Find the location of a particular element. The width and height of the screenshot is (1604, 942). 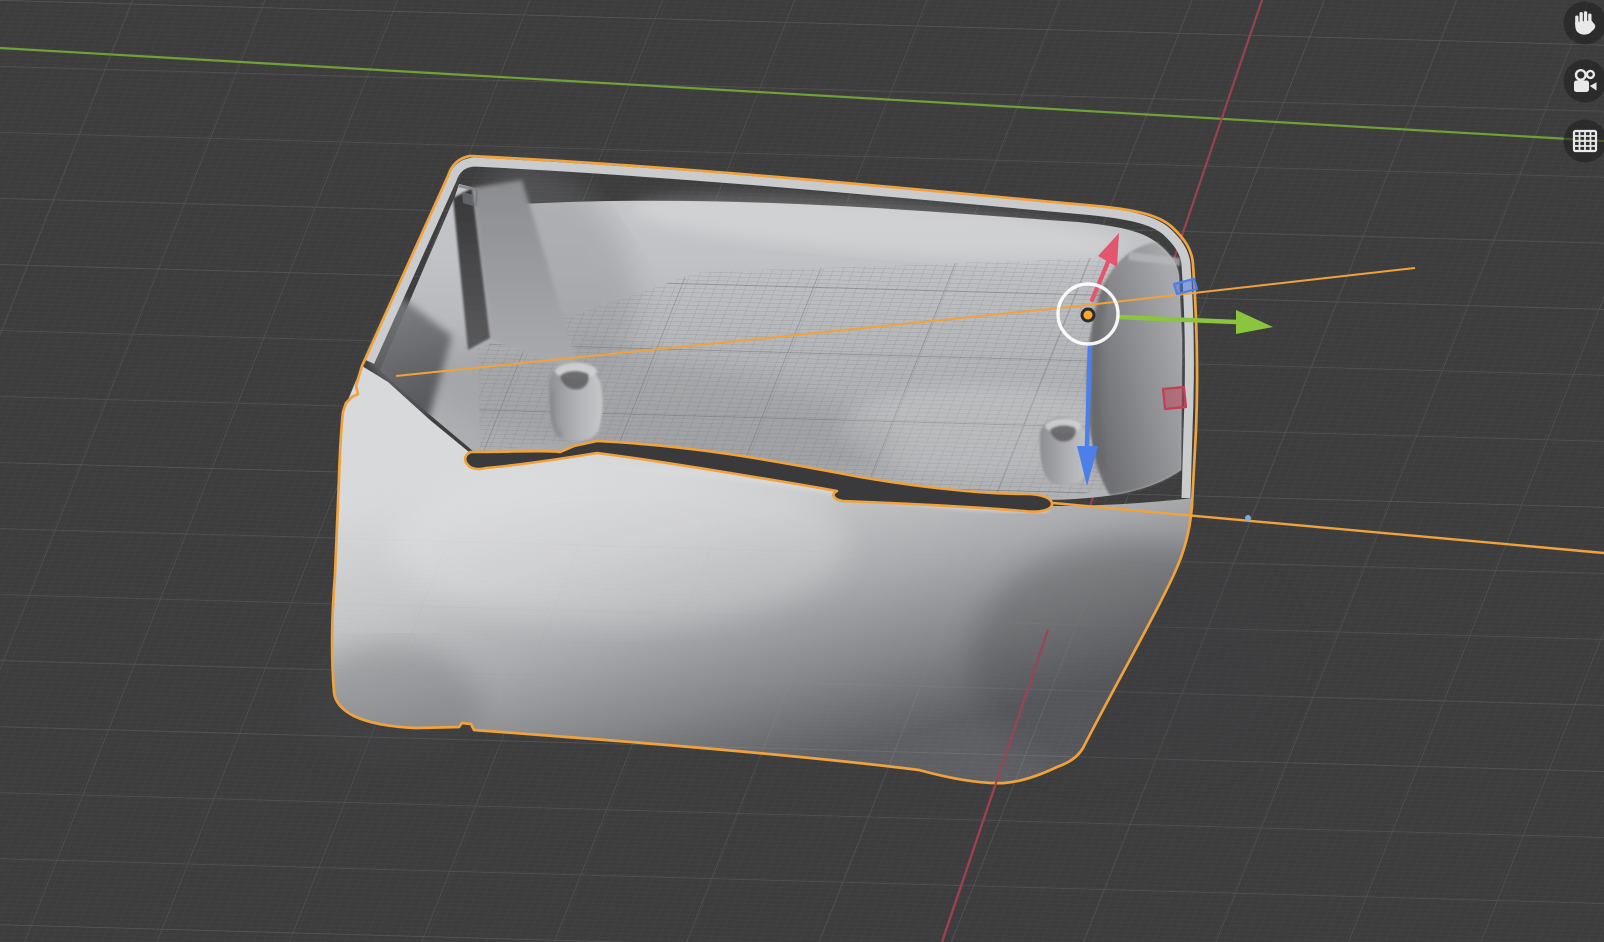

origin-dot is located at coordinates (1248, 518).